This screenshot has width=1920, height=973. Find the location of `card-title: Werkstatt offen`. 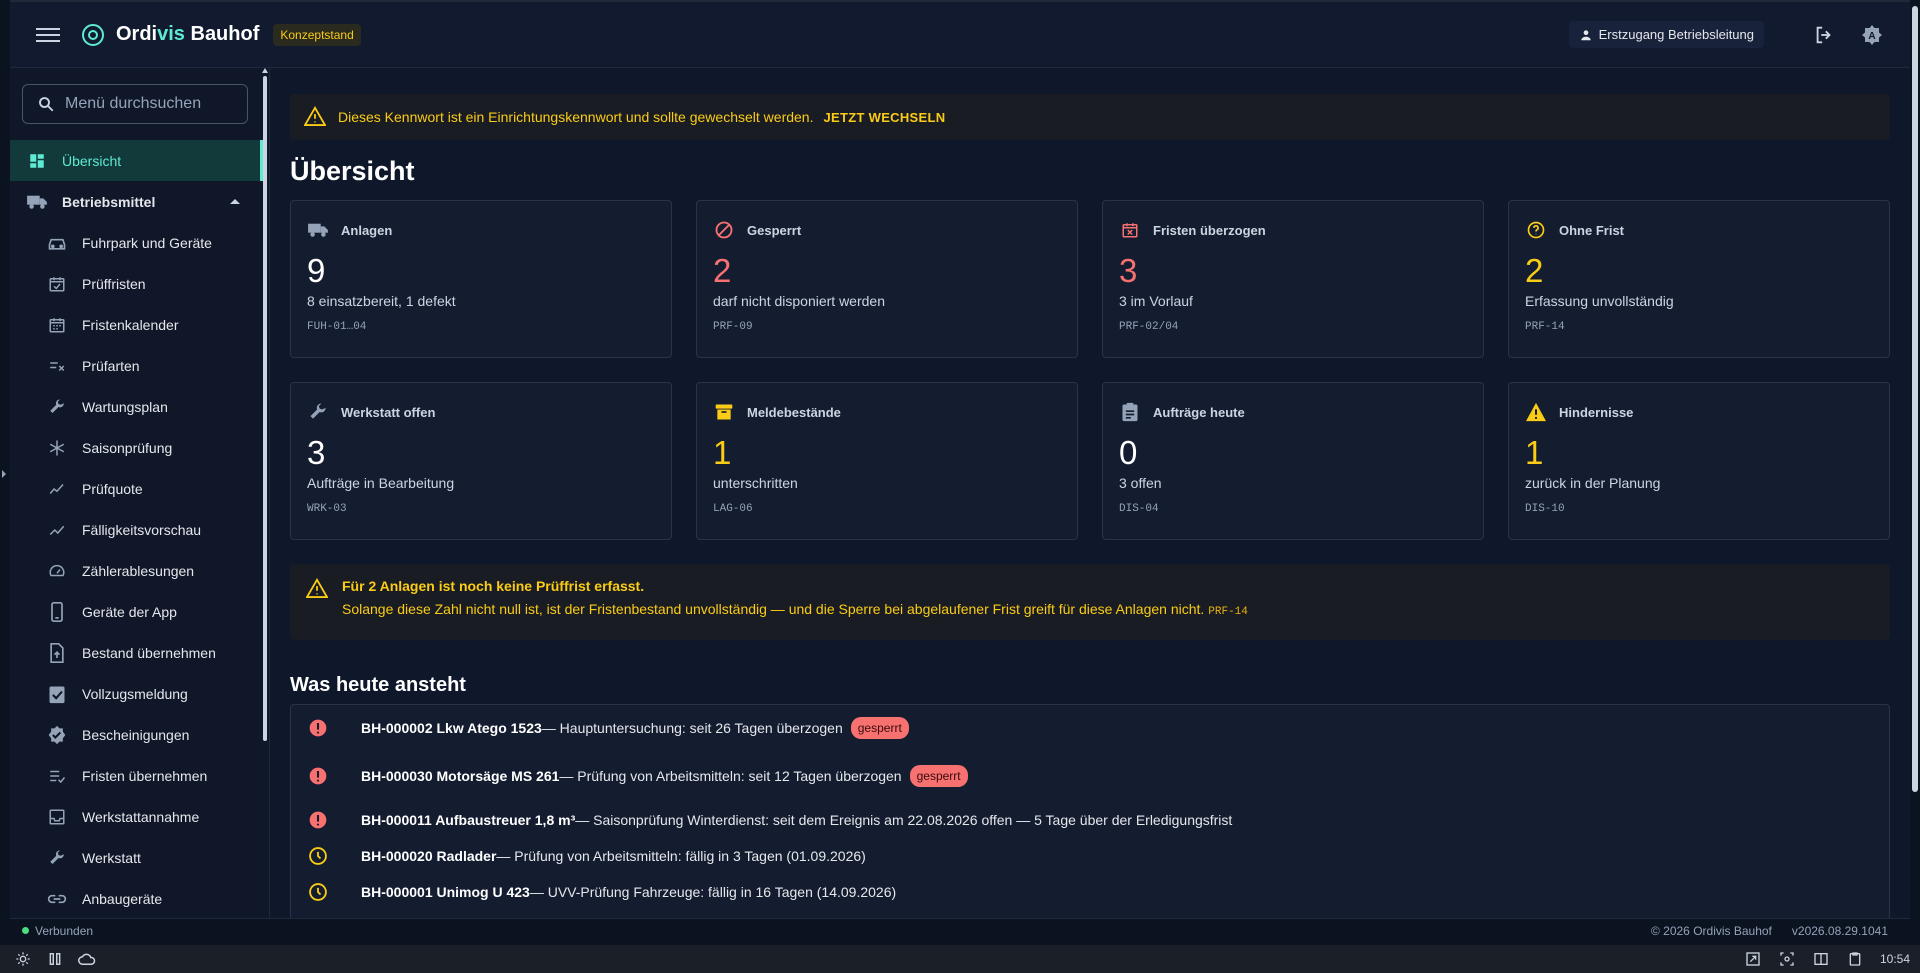

card-title: Werkstatt offen is located at coordinates (388, 412).